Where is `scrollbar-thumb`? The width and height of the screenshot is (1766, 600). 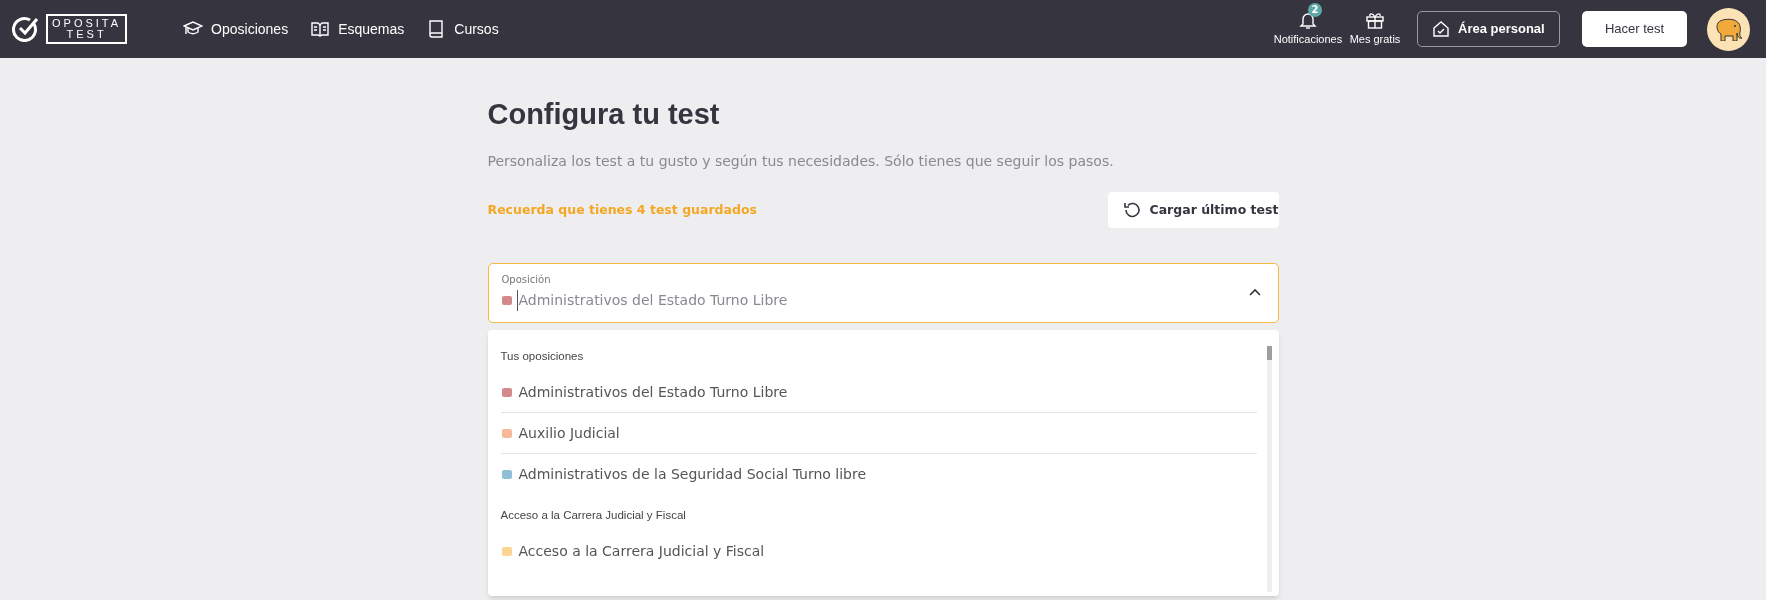 scrollbar-thumb is located at coordinates (1269, 353).